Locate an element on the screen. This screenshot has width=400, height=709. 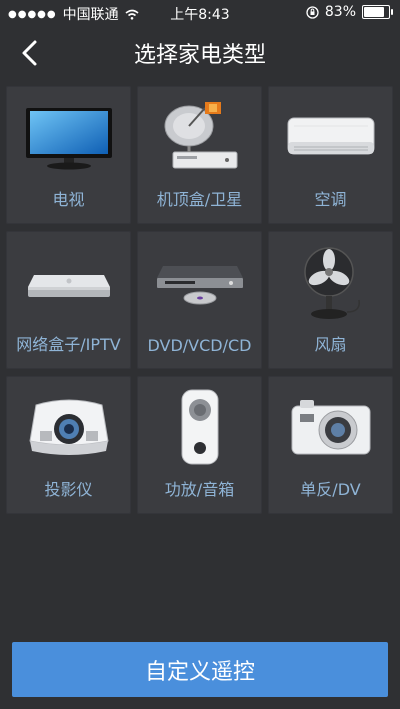
device-label: DVD/VCD/CD is located at coordinates (199, 345).